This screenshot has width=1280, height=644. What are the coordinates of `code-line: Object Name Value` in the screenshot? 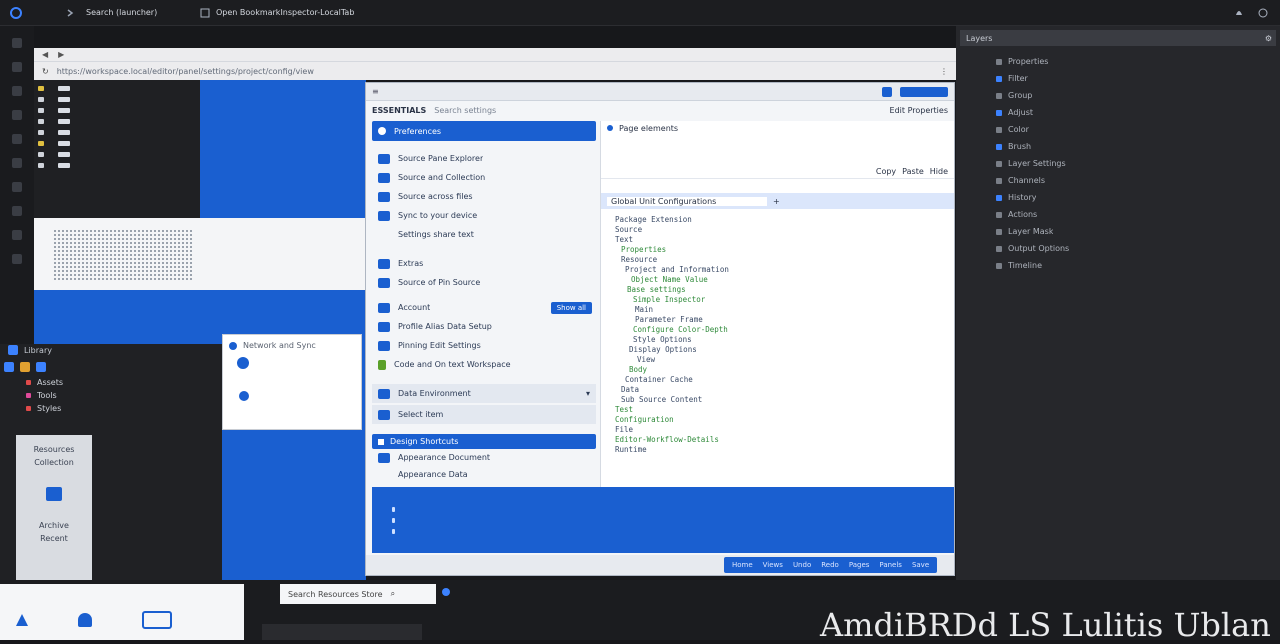 It's located at (784, 280).